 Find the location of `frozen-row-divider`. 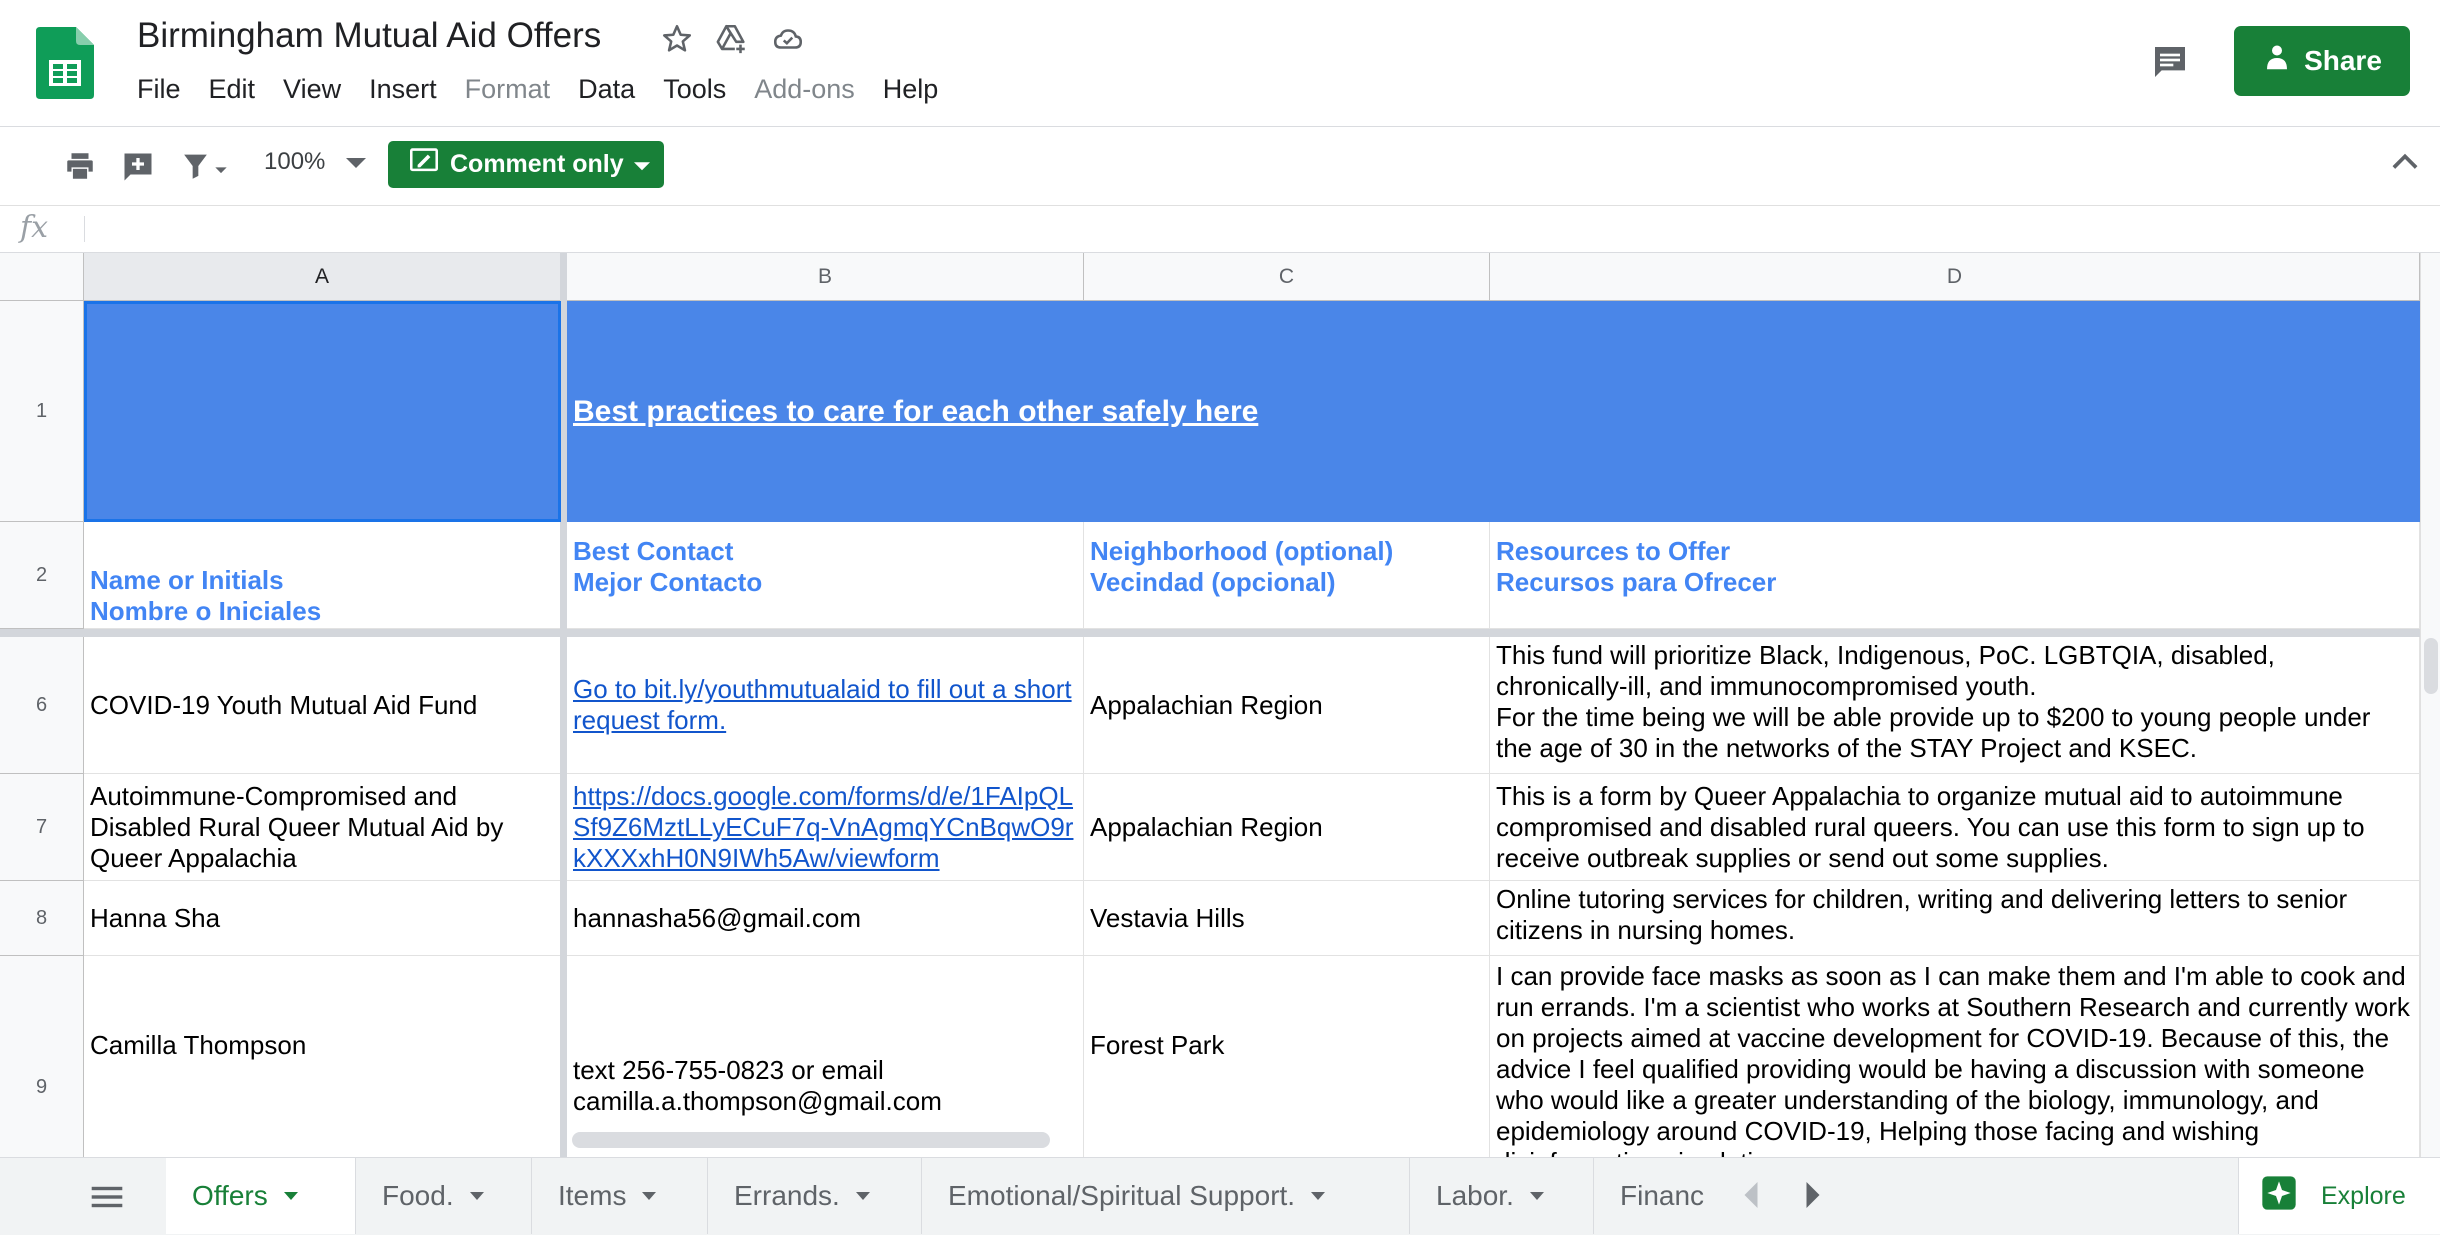

frozen-row-divider is located at coordinates (1210, 633).